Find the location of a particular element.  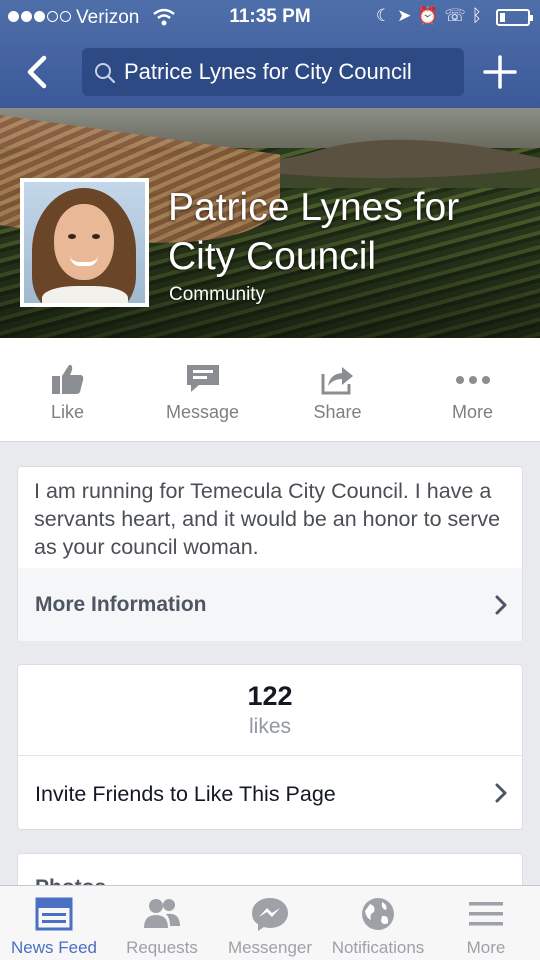

battery-icon is located at coordinates (514, 17).